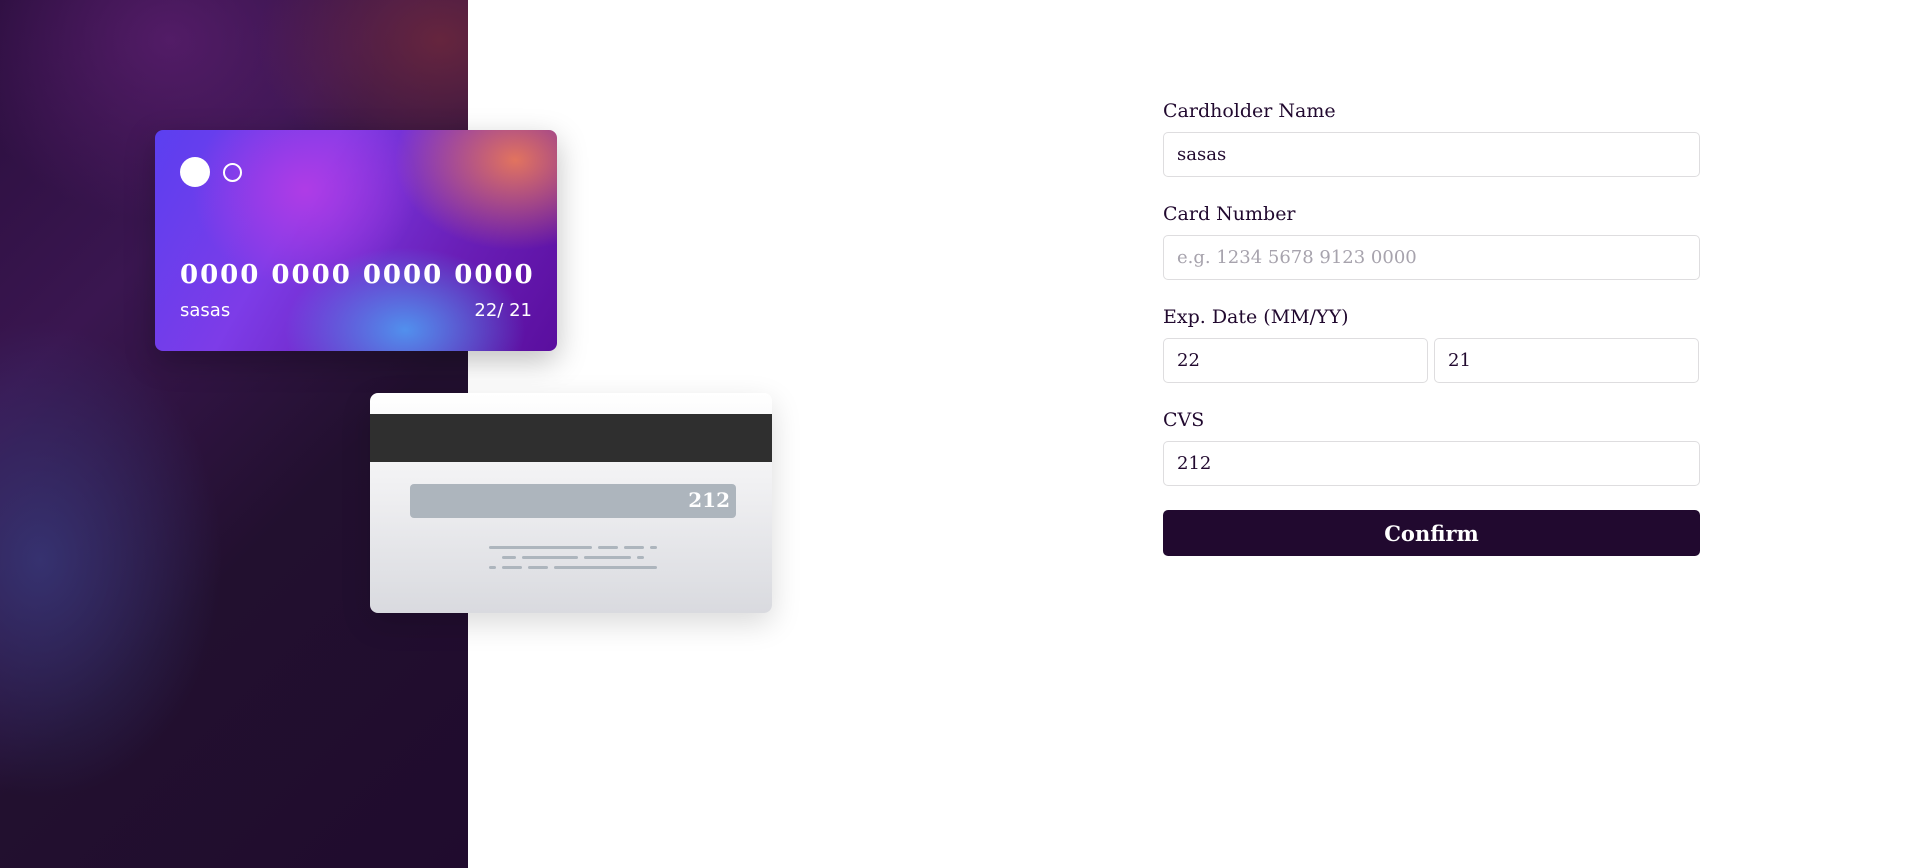 The height and width of the screenshot is (868, 1920). What do you see at coordinates (356, 240) in the screenshot?
I see `card-front-preview: 0000 0000 0000 0000 sasas 22/ 21` at bounding box center [356, 240].